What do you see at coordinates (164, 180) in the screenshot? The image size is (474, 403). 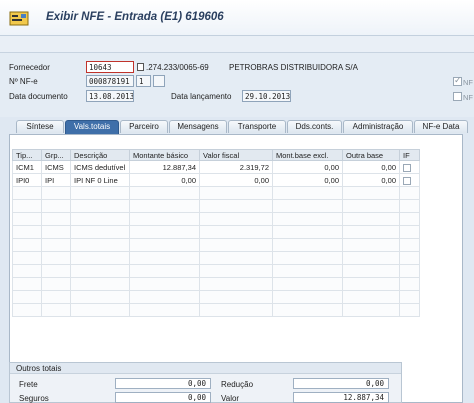 I see `cell-montante-basico: 0,00` at bounding box center [164, 180].